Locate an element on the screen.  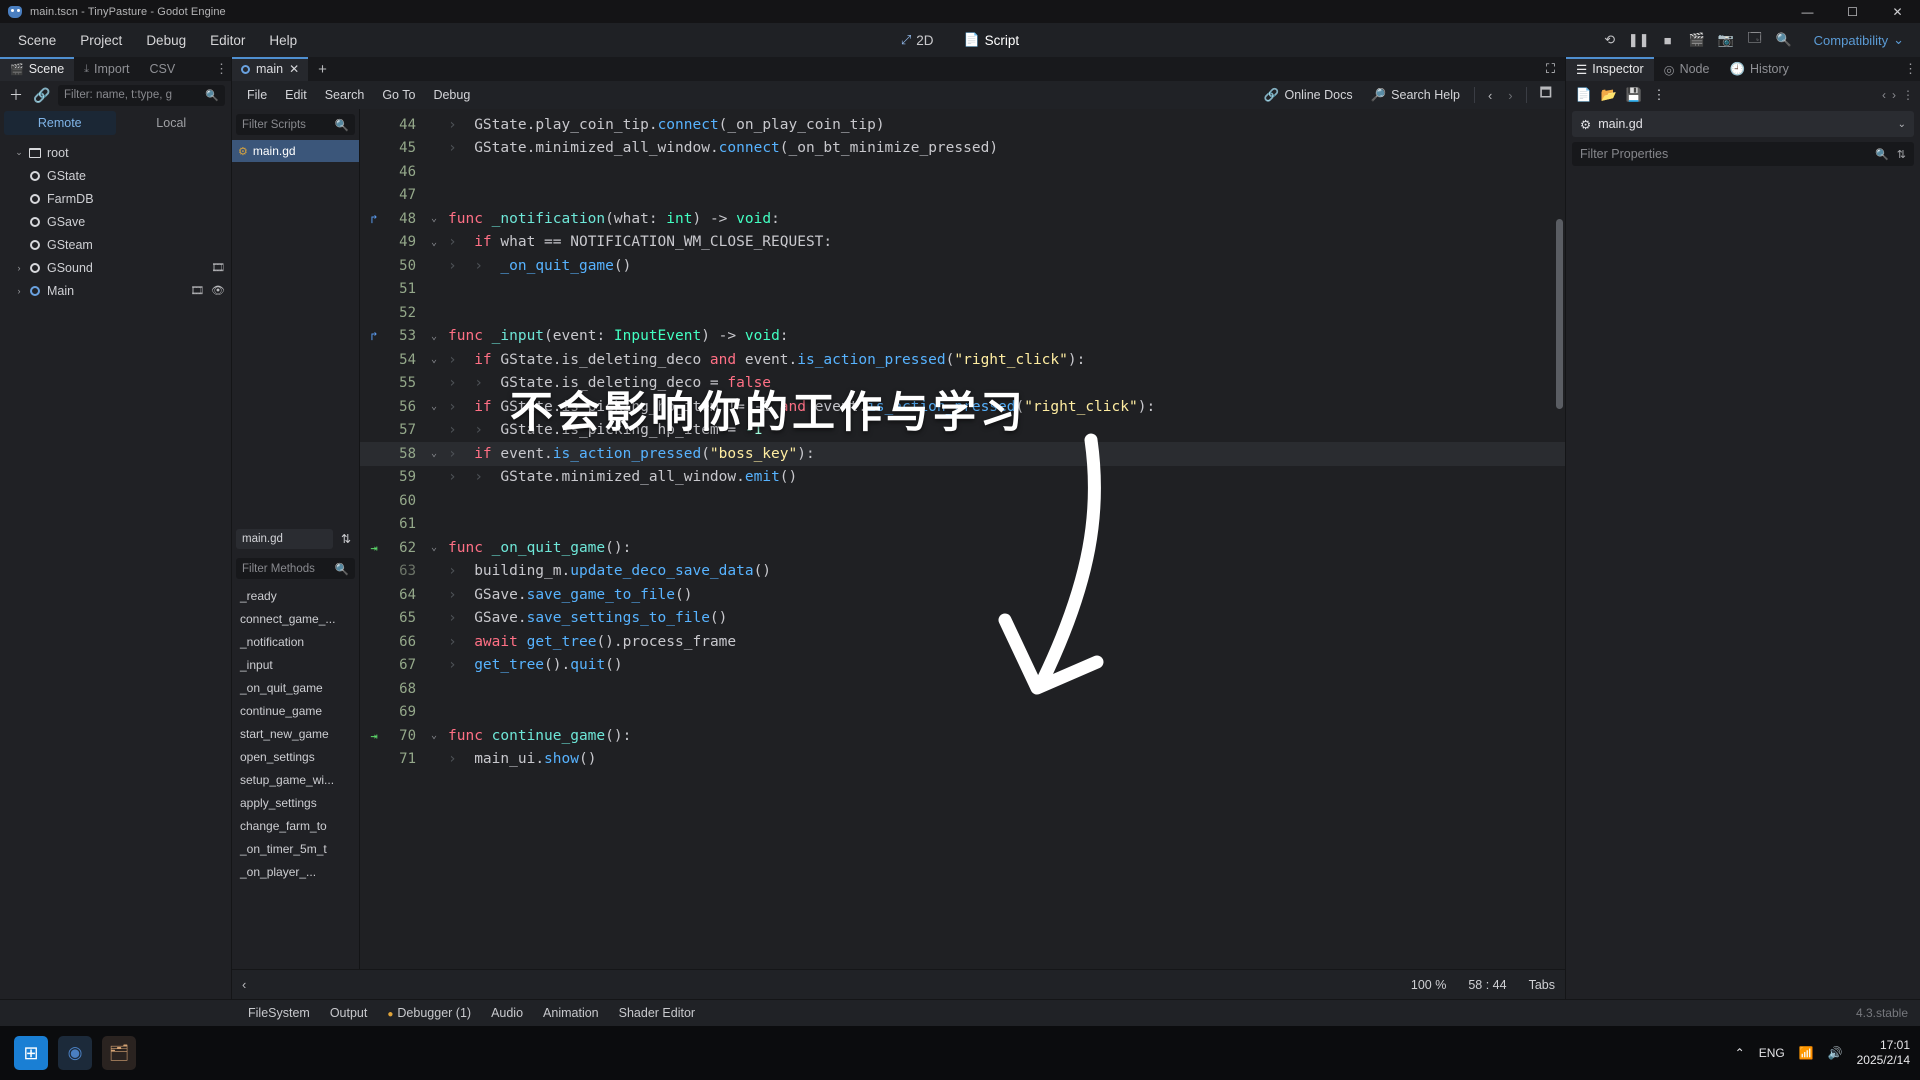
bottom-audio: Audio is located at coordinates (507, 1013).